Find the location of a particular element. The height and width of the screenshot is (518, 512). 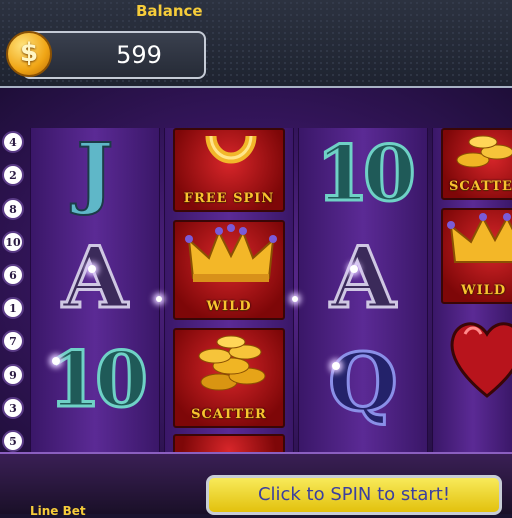

horseshoe-icon is located at coordinates (231, 149).